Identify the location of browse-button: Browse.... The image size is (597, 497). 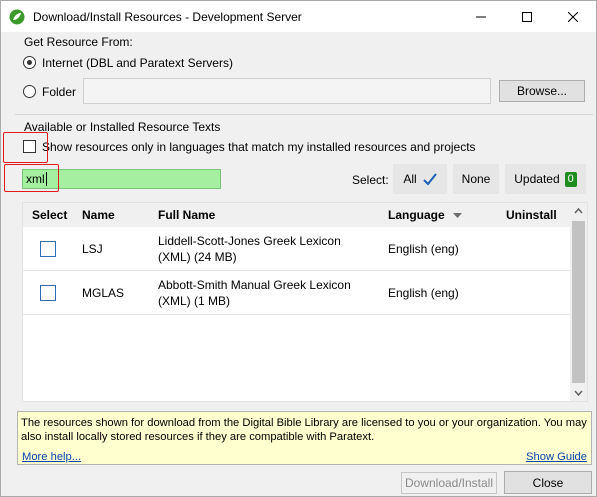
(542, 91).